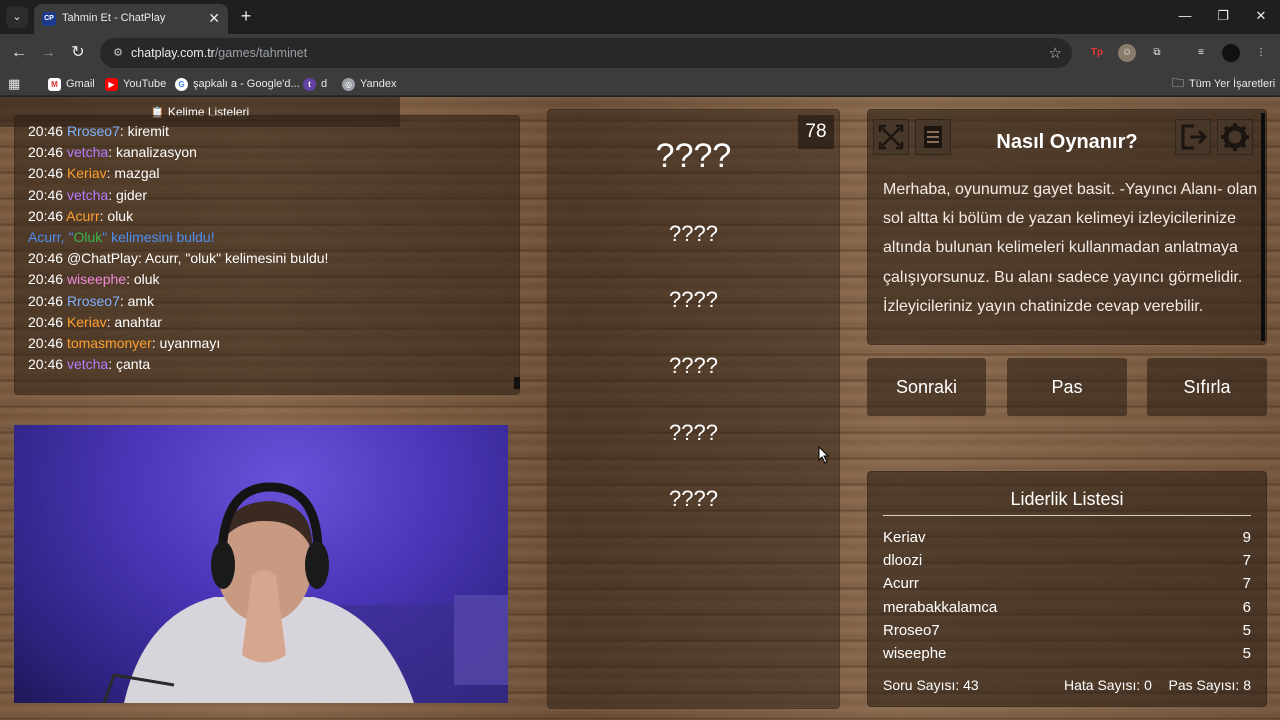  What do you see at coordinates (1097, 53) in the screenshot?
I see `extension-icon: Tp` at bounding box center [1097, 53].